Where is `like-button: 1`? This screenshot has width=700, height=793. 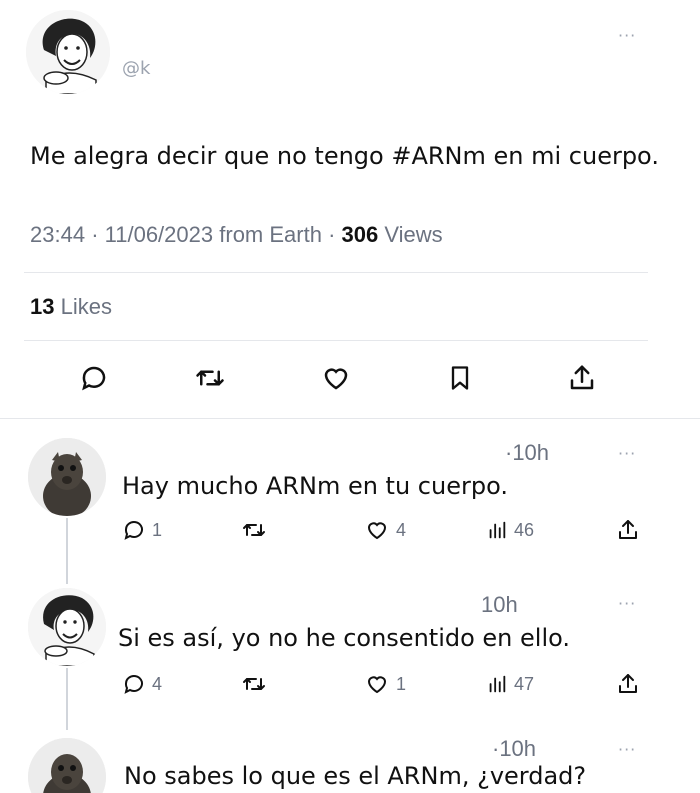 like-button: 1 is located at coordinates (385, 684).